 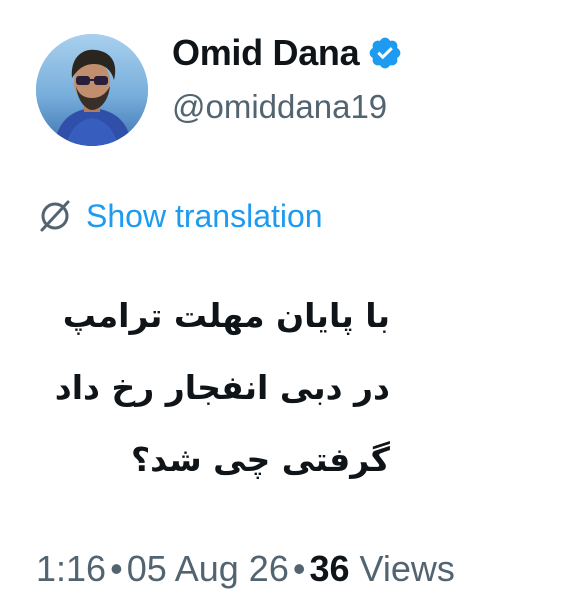 I want to click on verified-badge-icon, so click(x=385, y=53).